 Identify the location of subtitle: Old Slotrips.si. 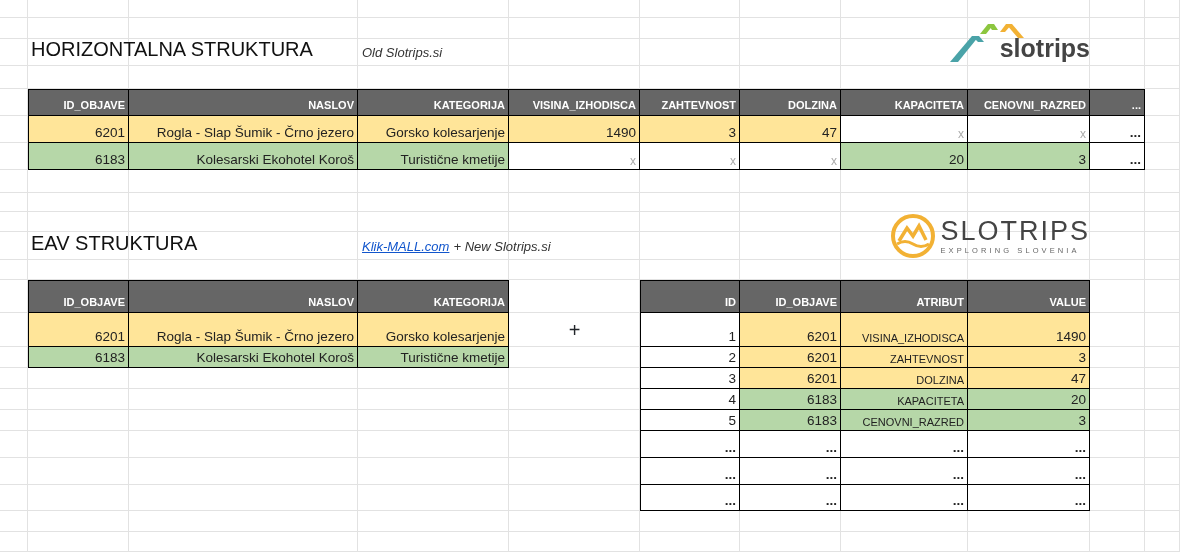
(402, 52).